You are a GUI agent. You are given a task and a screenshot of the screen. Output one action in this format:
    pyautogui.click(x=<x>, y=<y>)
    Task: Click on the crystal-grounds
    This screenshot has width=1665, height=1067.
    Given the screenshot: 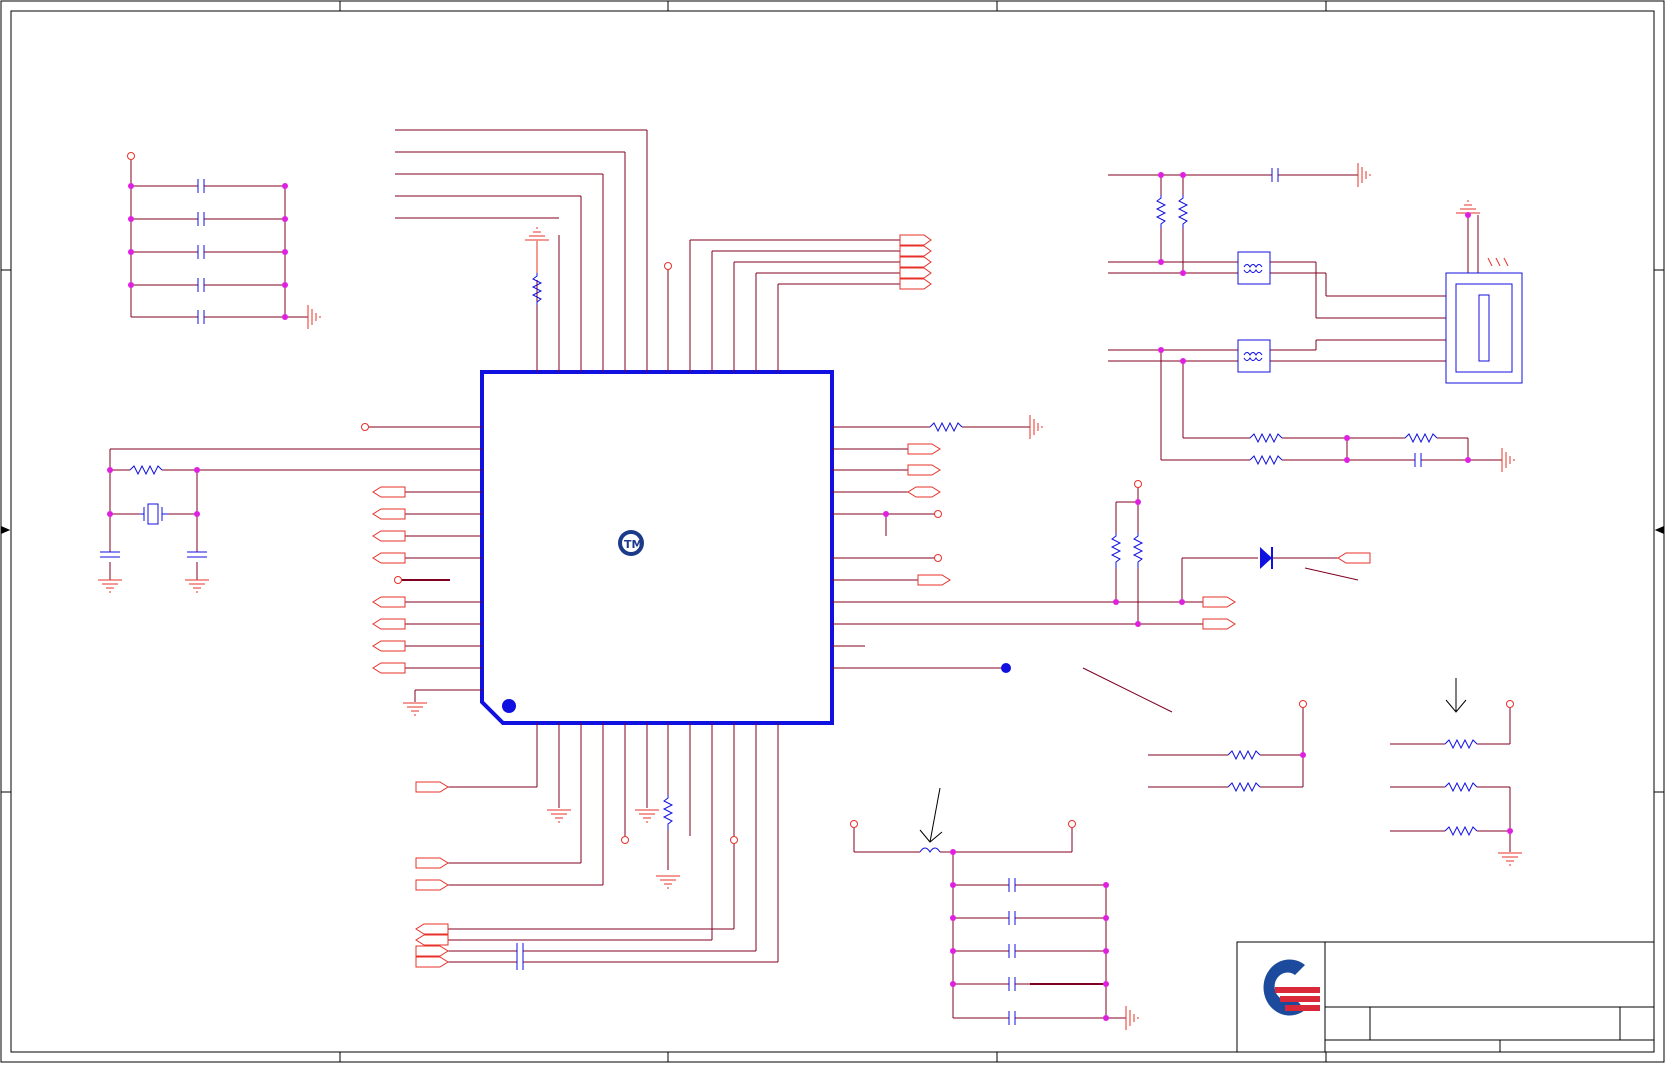 What is the action you would take?
    pyautogui.click(x=153, y=586)
    